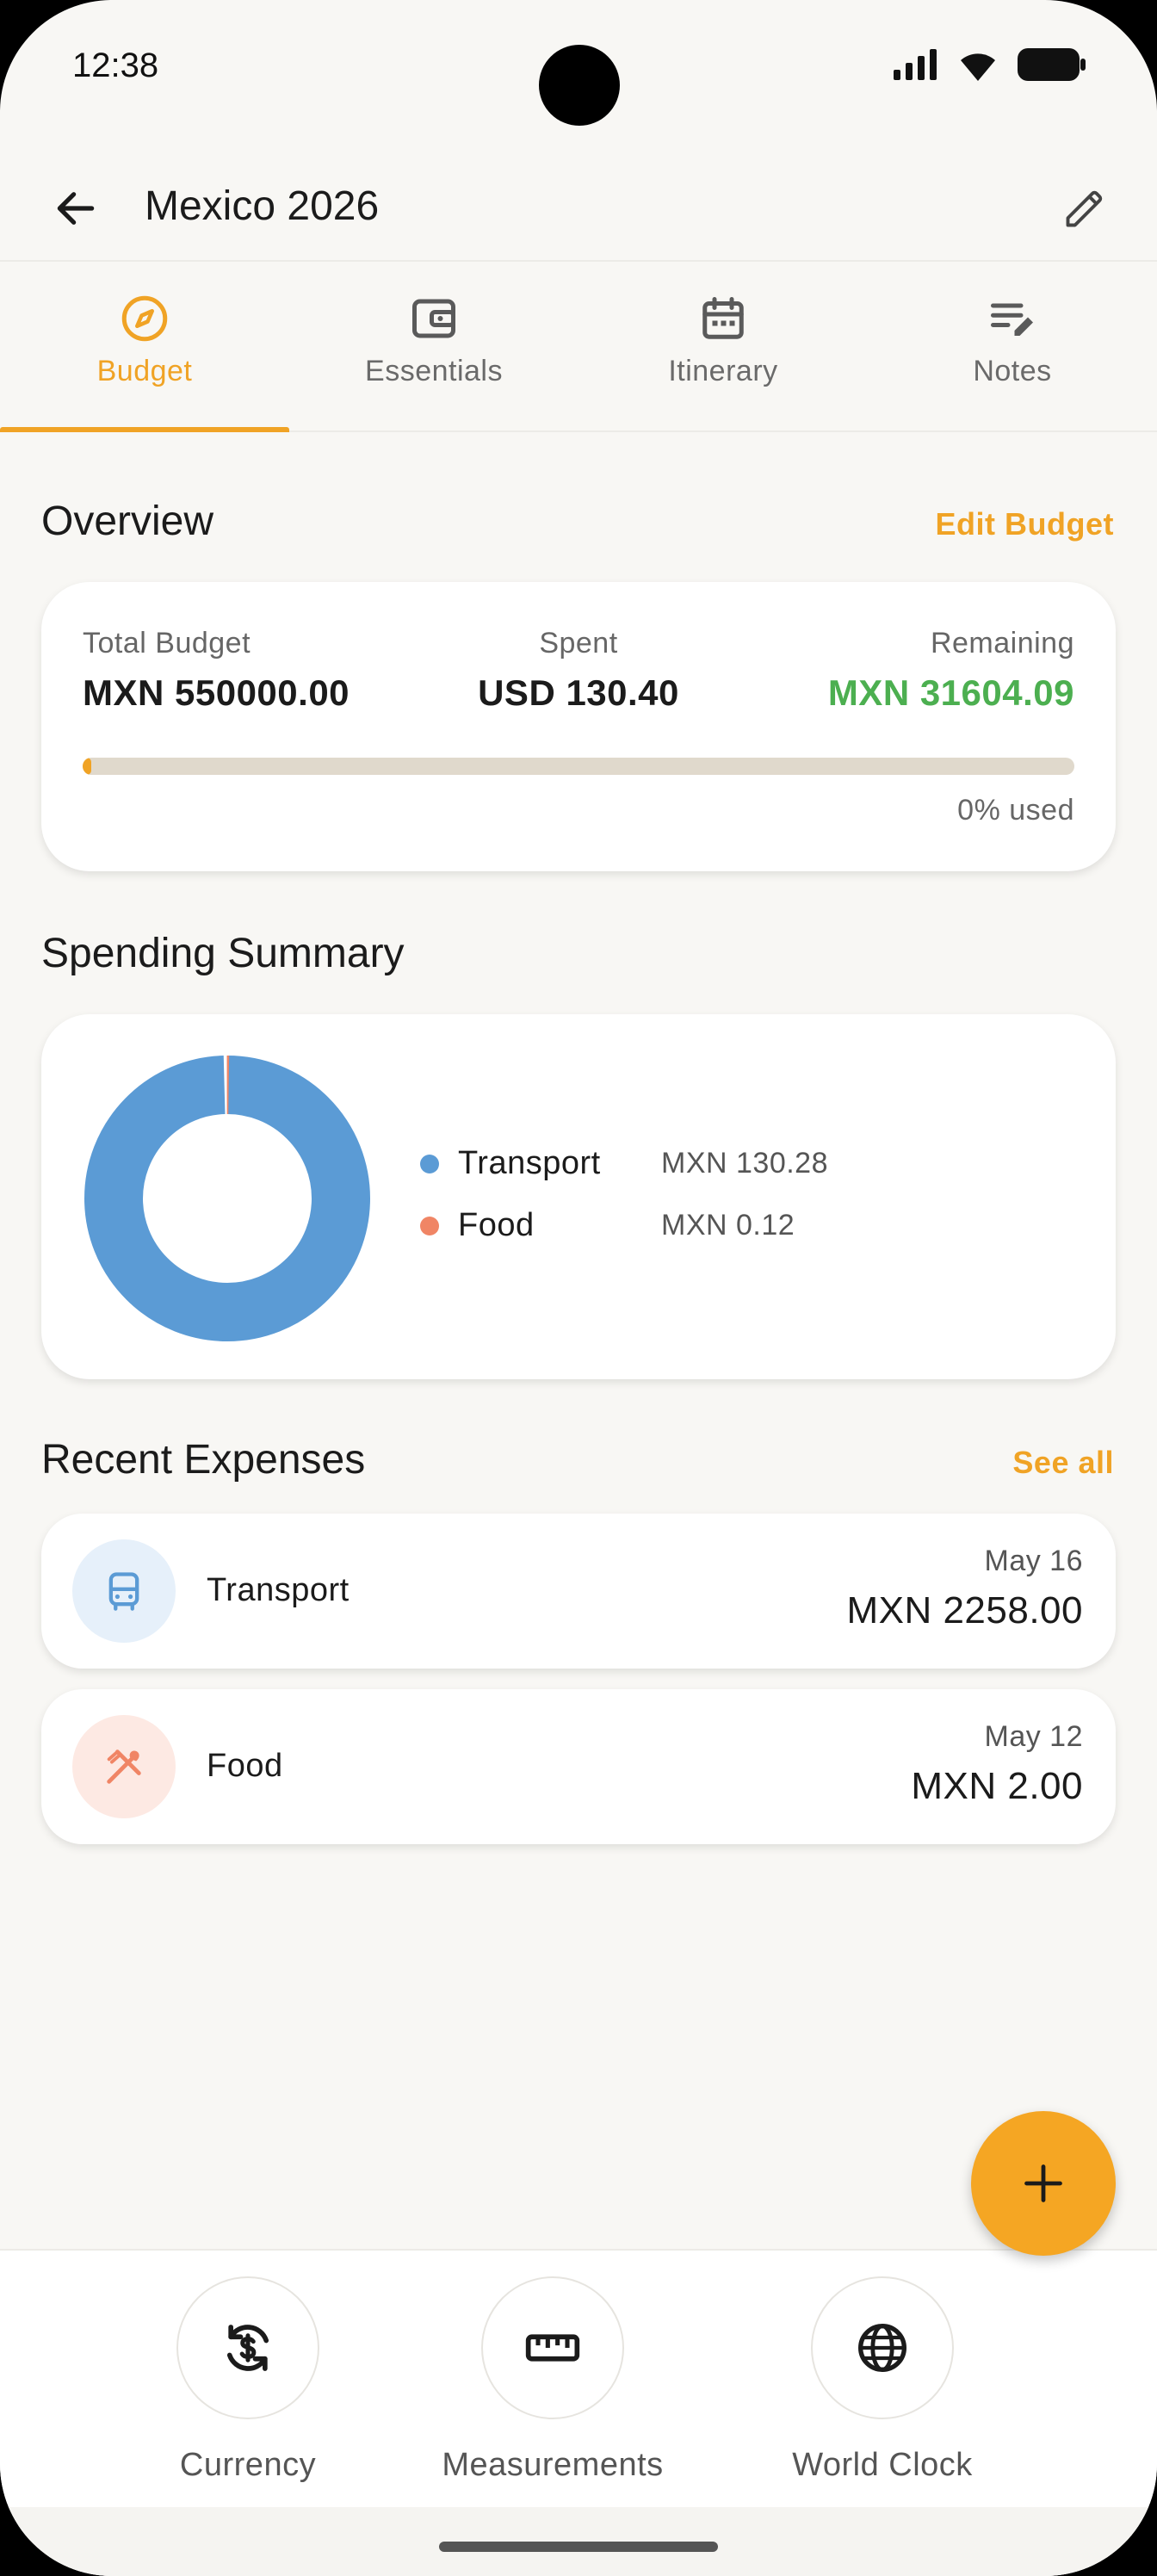 The width and height of the screenshot is (1157, 2576). I want to click on tool-currency: Currency, so click(248, 2380).